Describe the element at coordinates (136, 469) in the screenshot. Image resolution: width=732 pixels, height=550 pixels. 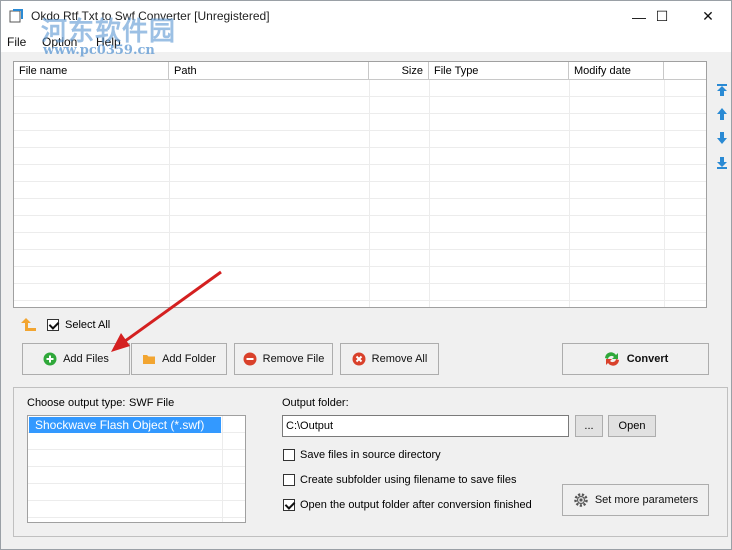
I see `output-type-list: Shockwave Flash Object (*.swf)` at that location.